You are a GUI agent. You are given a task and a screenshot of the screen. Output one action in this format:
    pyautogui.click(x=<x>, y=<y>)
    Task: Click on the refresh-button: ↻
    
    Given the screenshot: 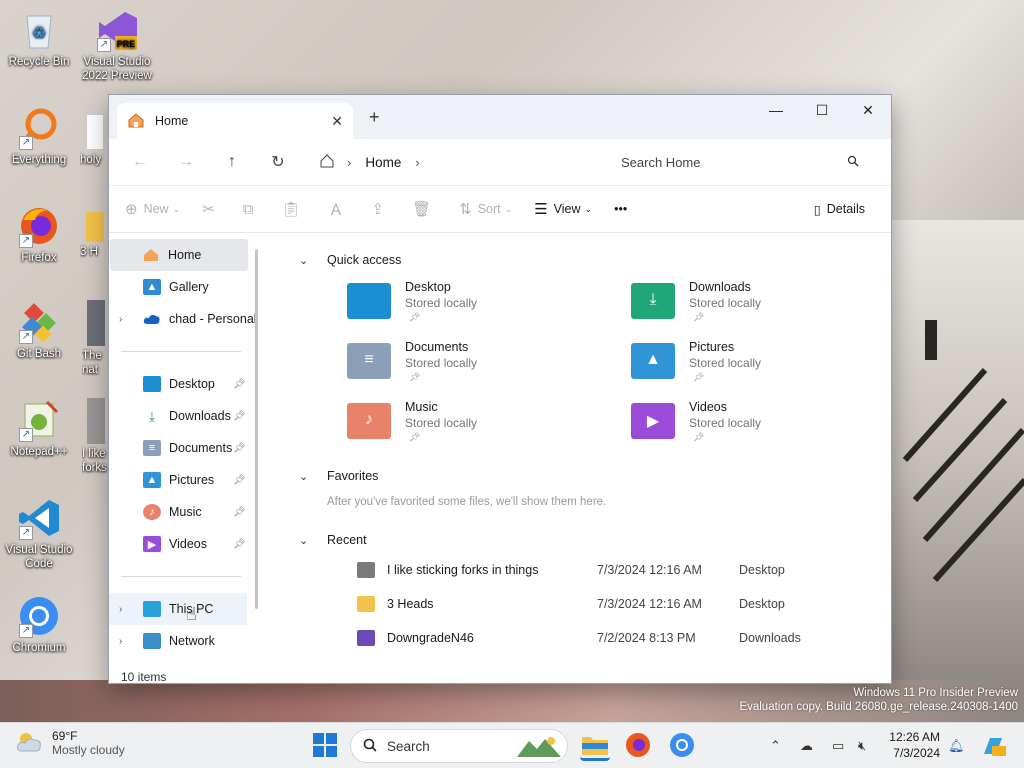 What is the action you would take?
    pyautogui.click(x=278, y=162)
    